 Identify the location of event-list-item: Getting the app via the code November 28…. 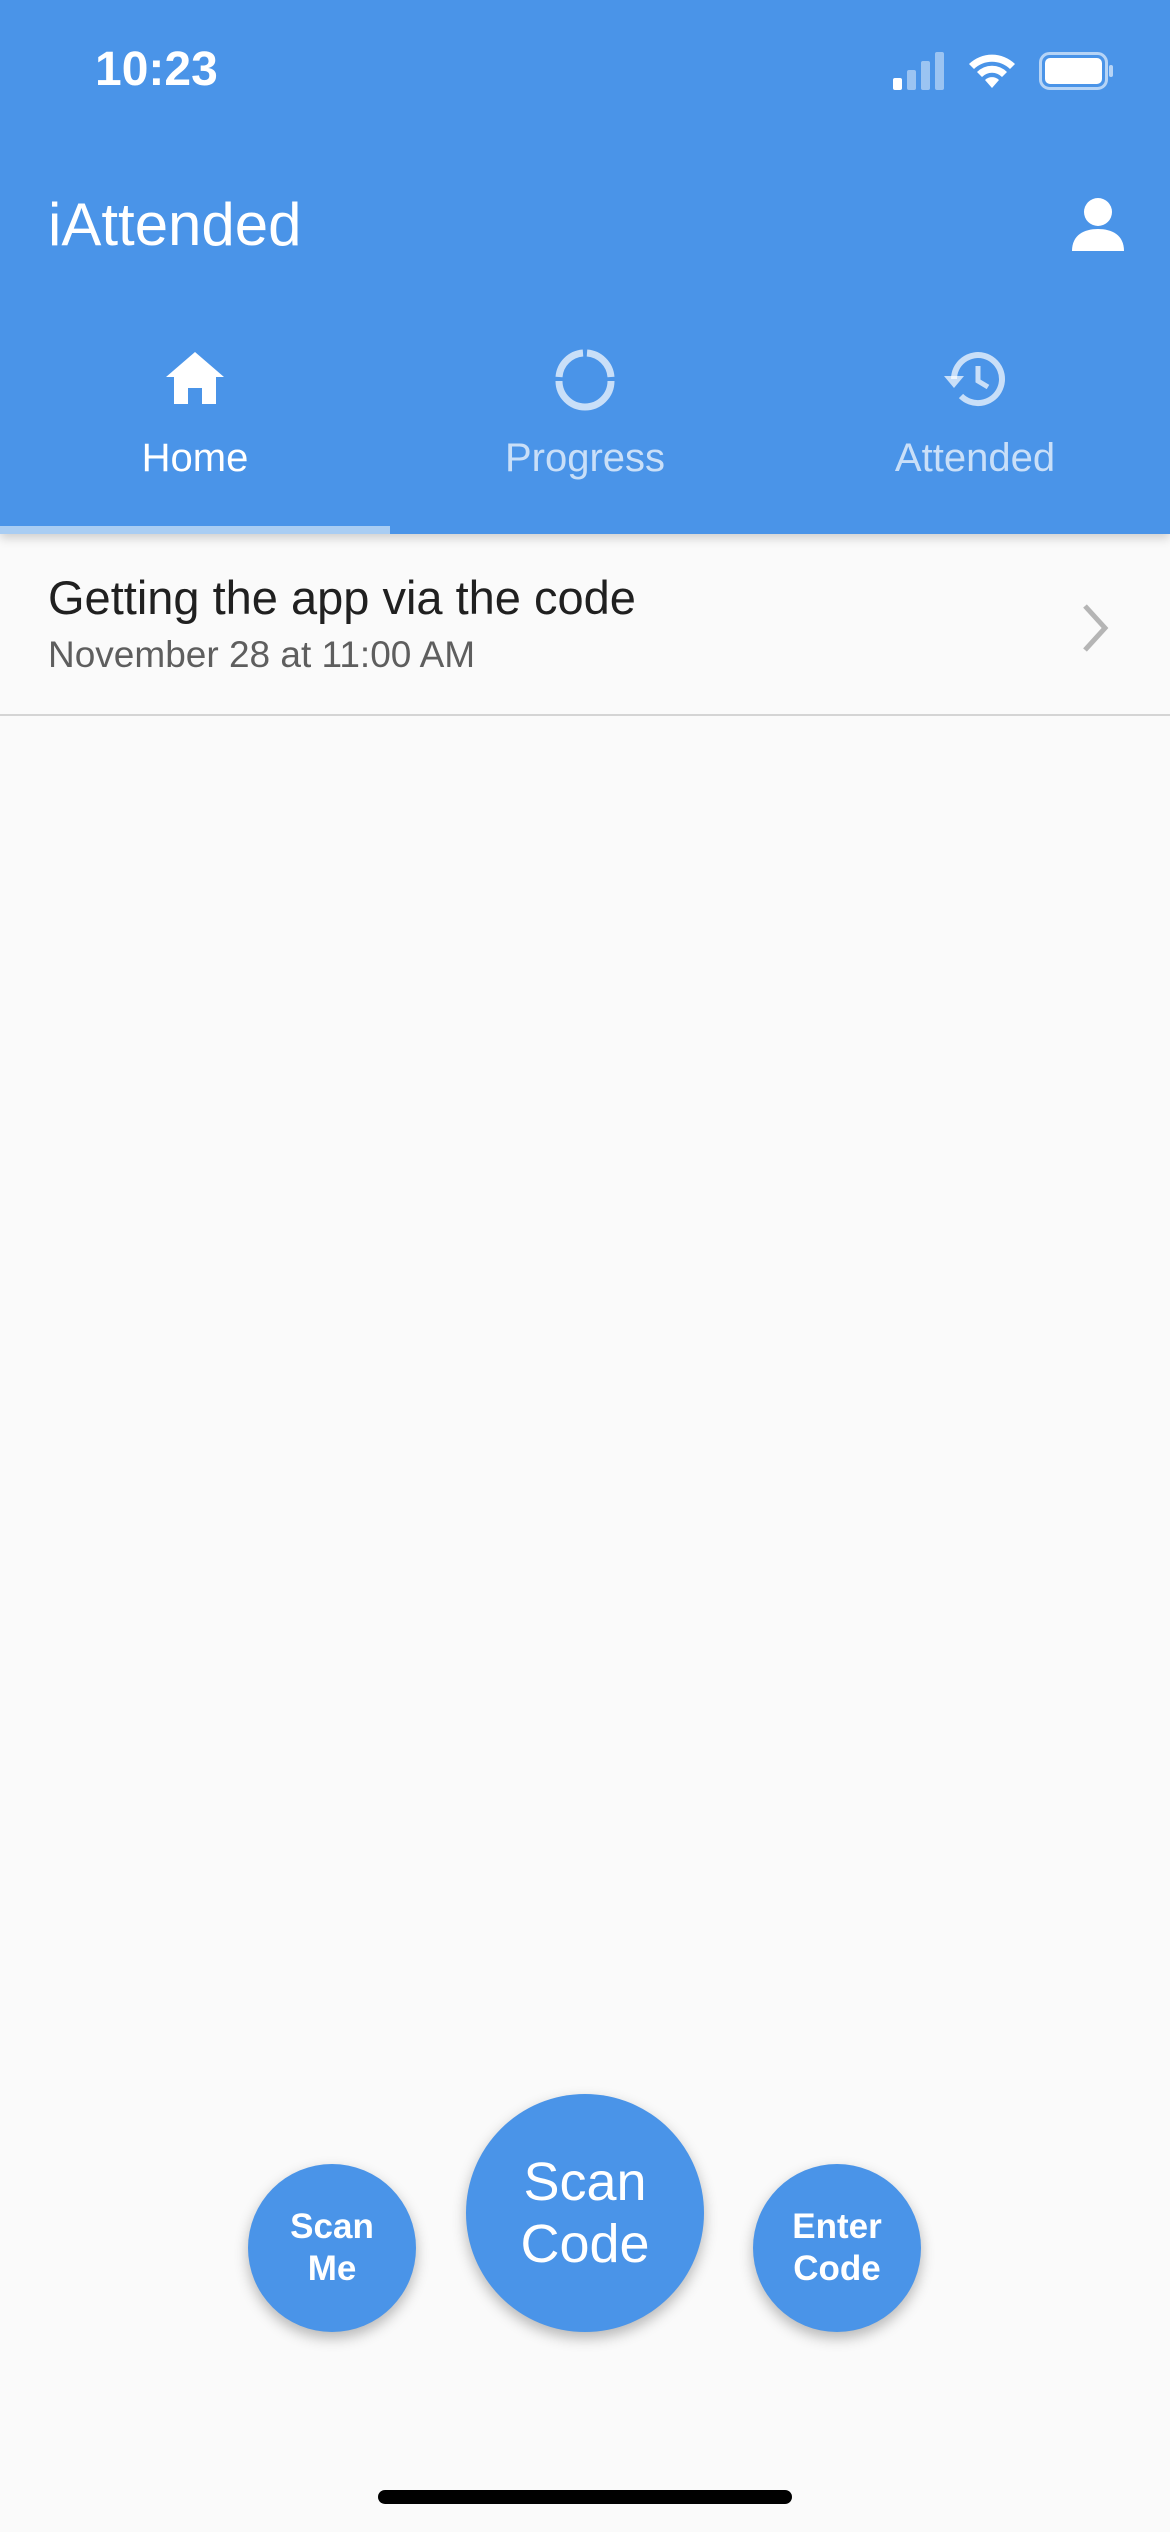
(585, 625).